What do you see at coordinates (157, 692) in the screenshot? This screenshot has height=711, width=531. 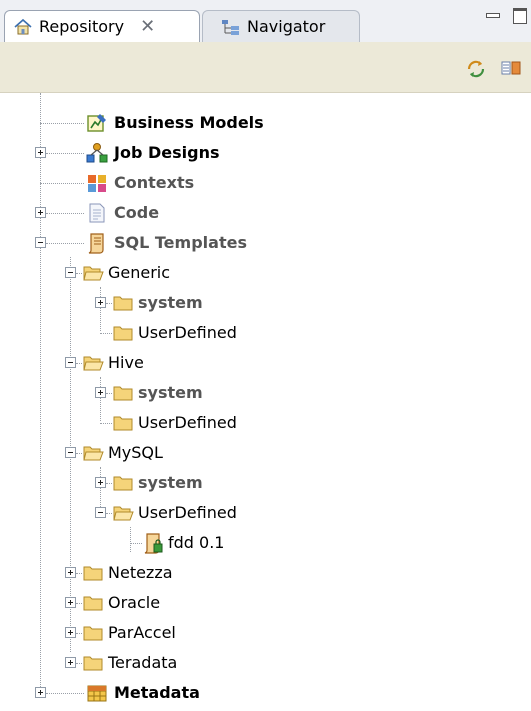 I see `tree-item-label: Metadata` at bounding box center [157, 692].